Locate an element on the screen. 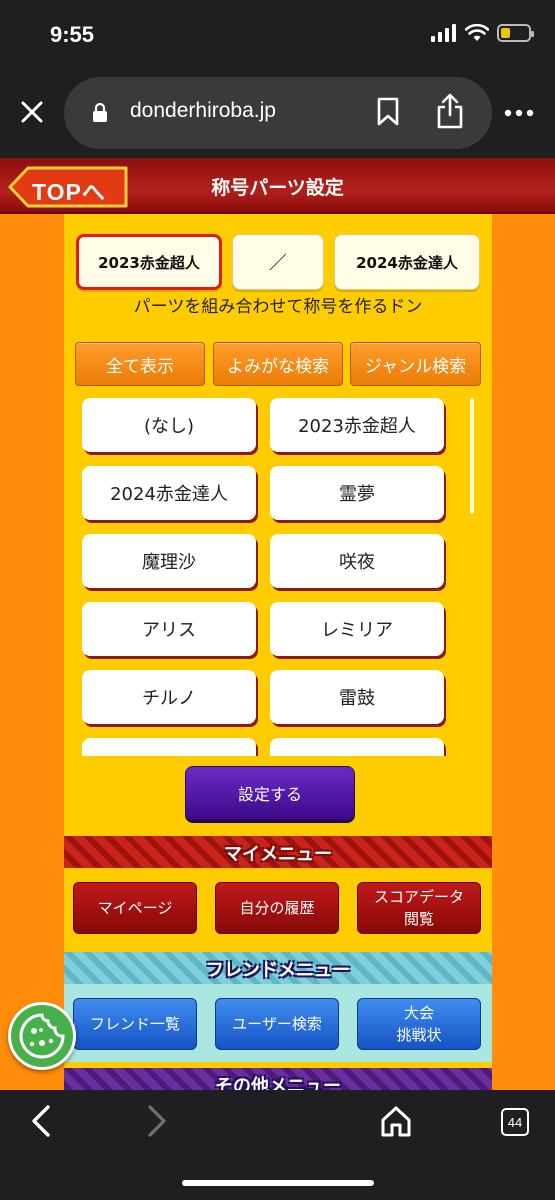 The image size is (555, 1200). friend-list-button: フレンド一覧 is located at coordinates (135, 1024).